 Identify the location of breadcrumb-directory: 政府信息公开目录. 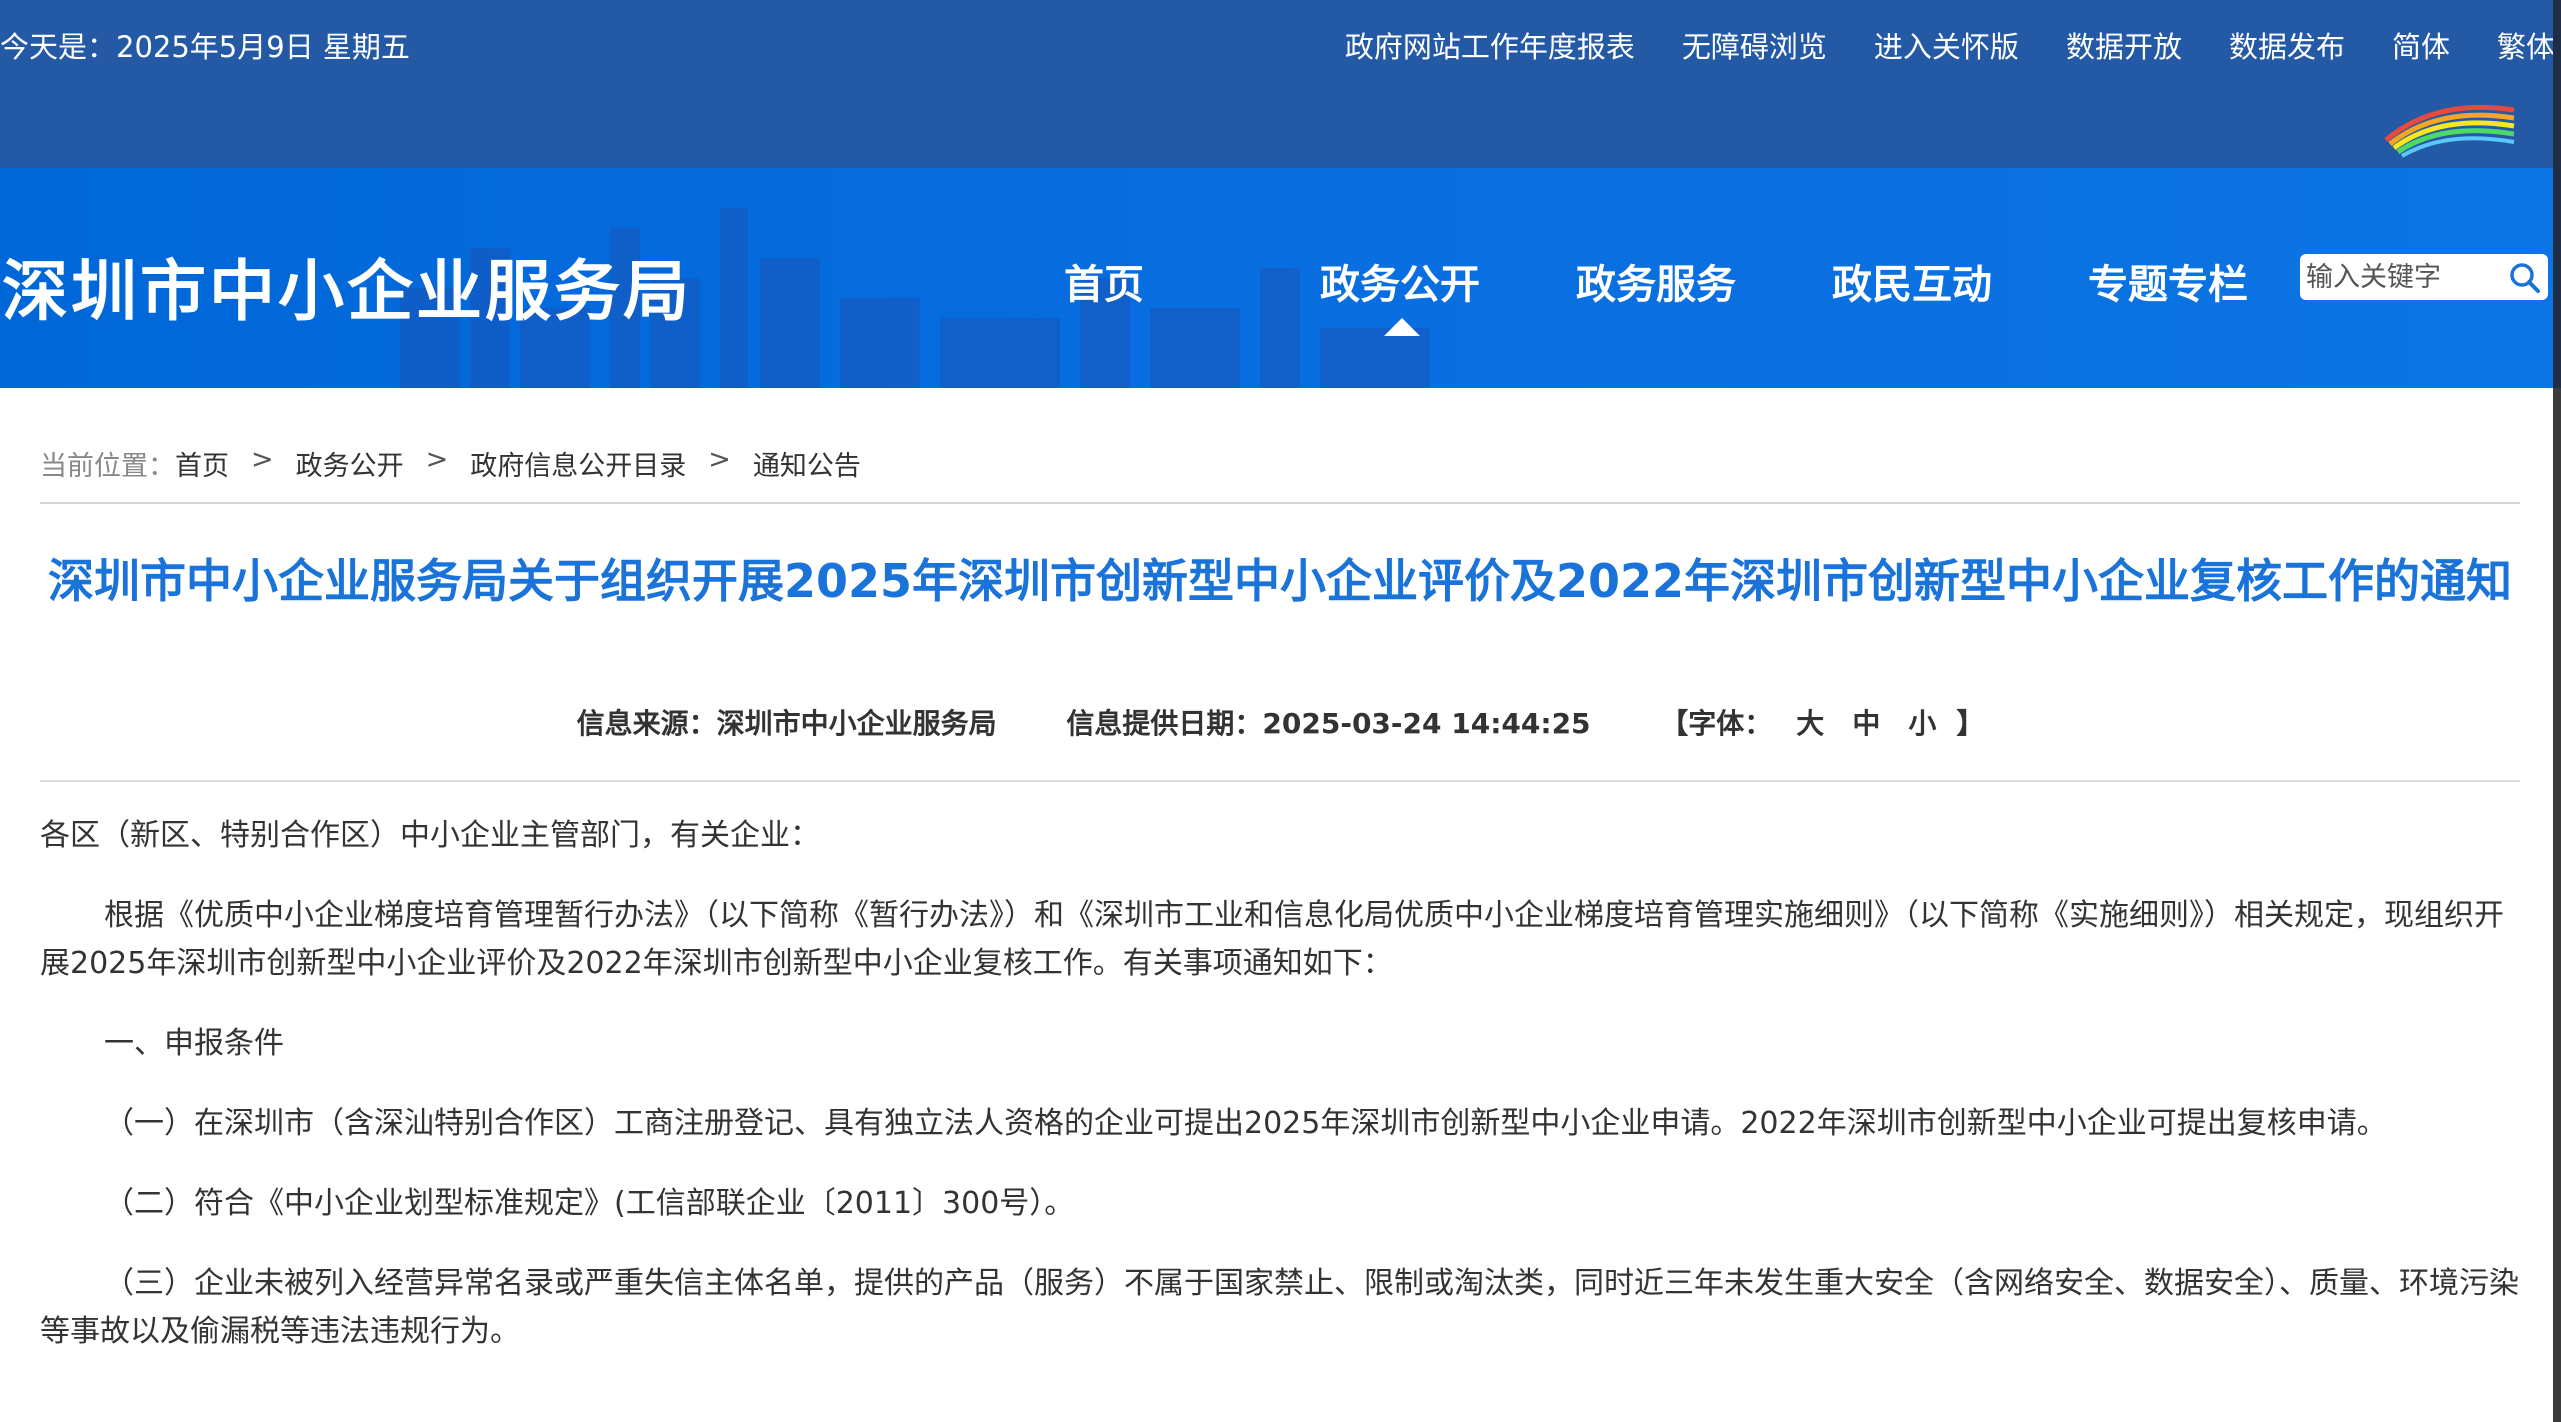
(578, 463).